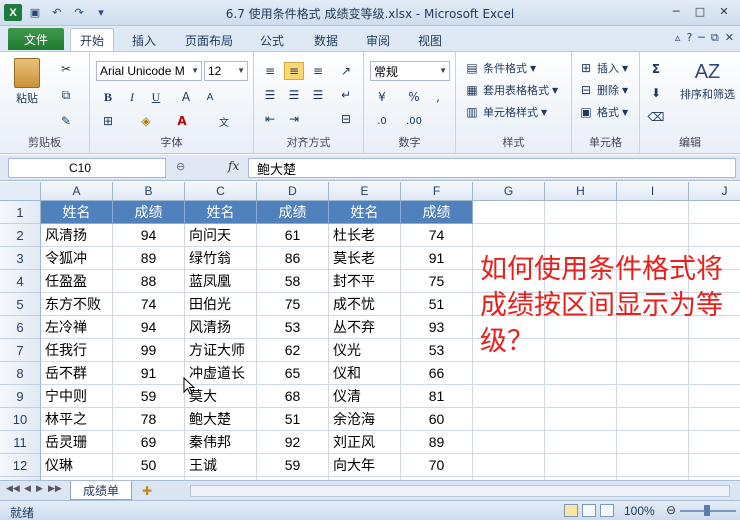 The height and width of the screenshot is (520, 740). I want to click on delete-cells-button: ⊟ 删除 ▼, so click(603, 90).